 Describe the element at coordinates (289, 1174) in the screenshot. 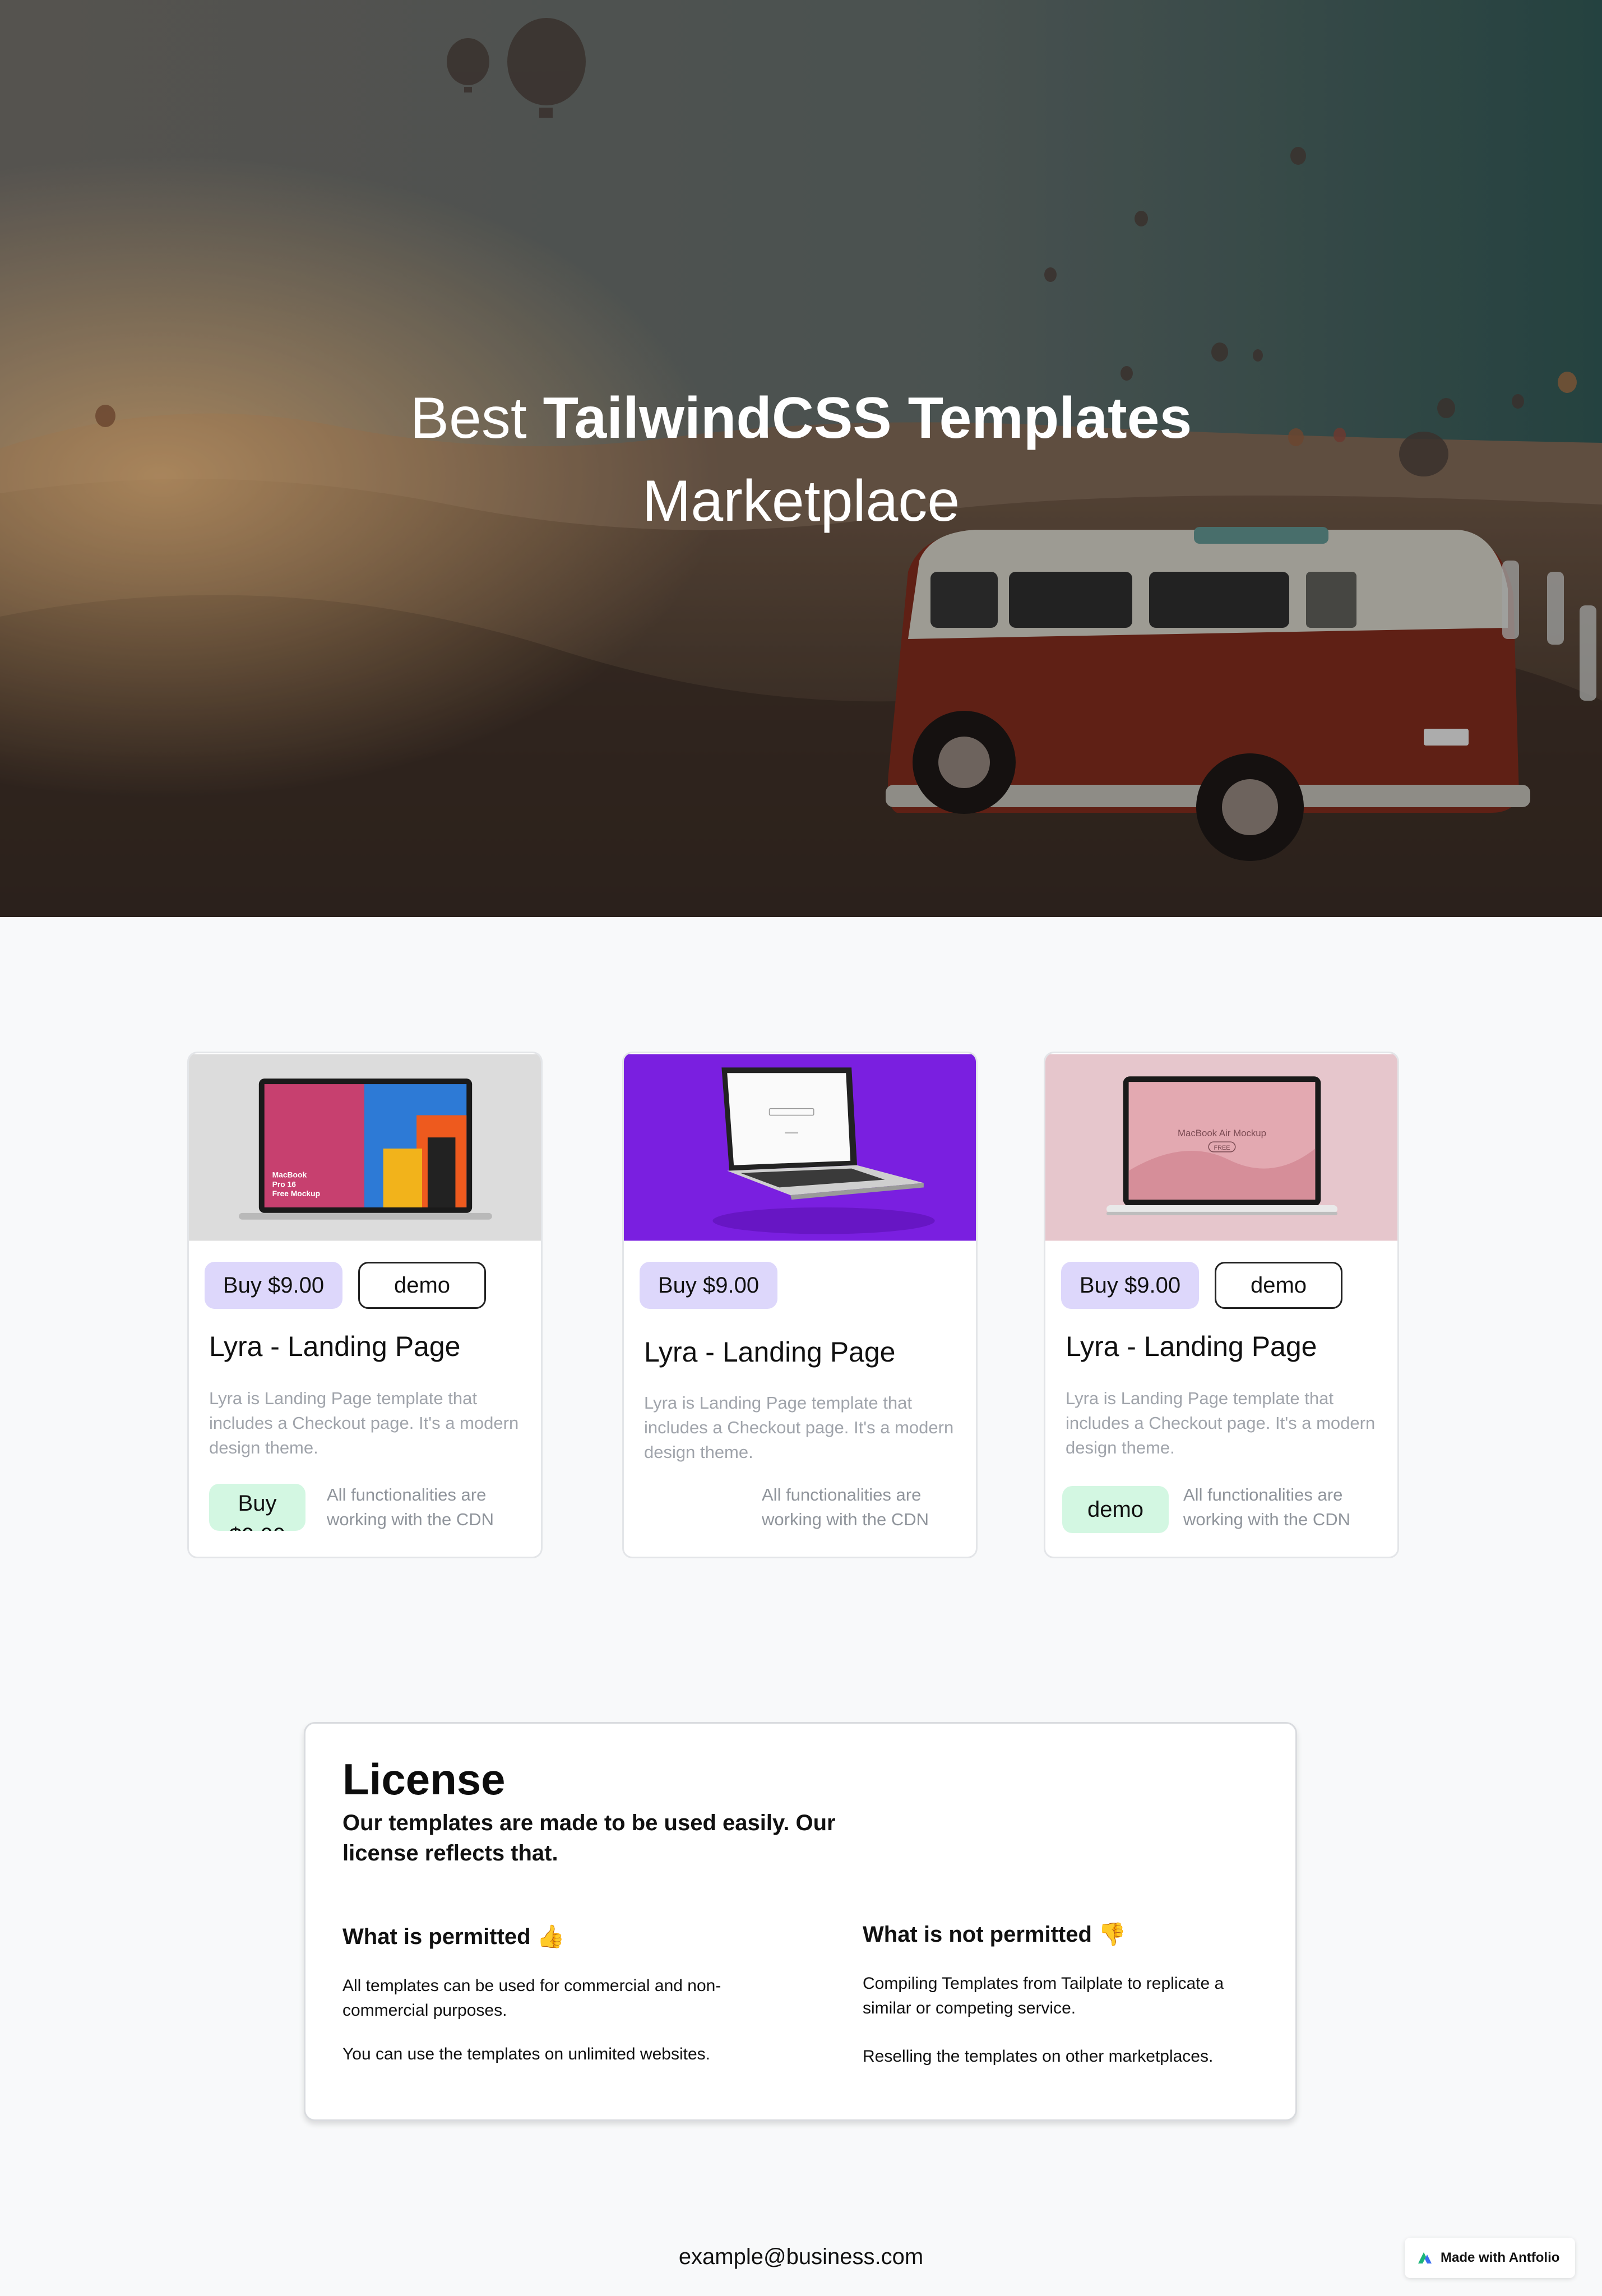

I see `thumb-text-1: MacBook` at that location.